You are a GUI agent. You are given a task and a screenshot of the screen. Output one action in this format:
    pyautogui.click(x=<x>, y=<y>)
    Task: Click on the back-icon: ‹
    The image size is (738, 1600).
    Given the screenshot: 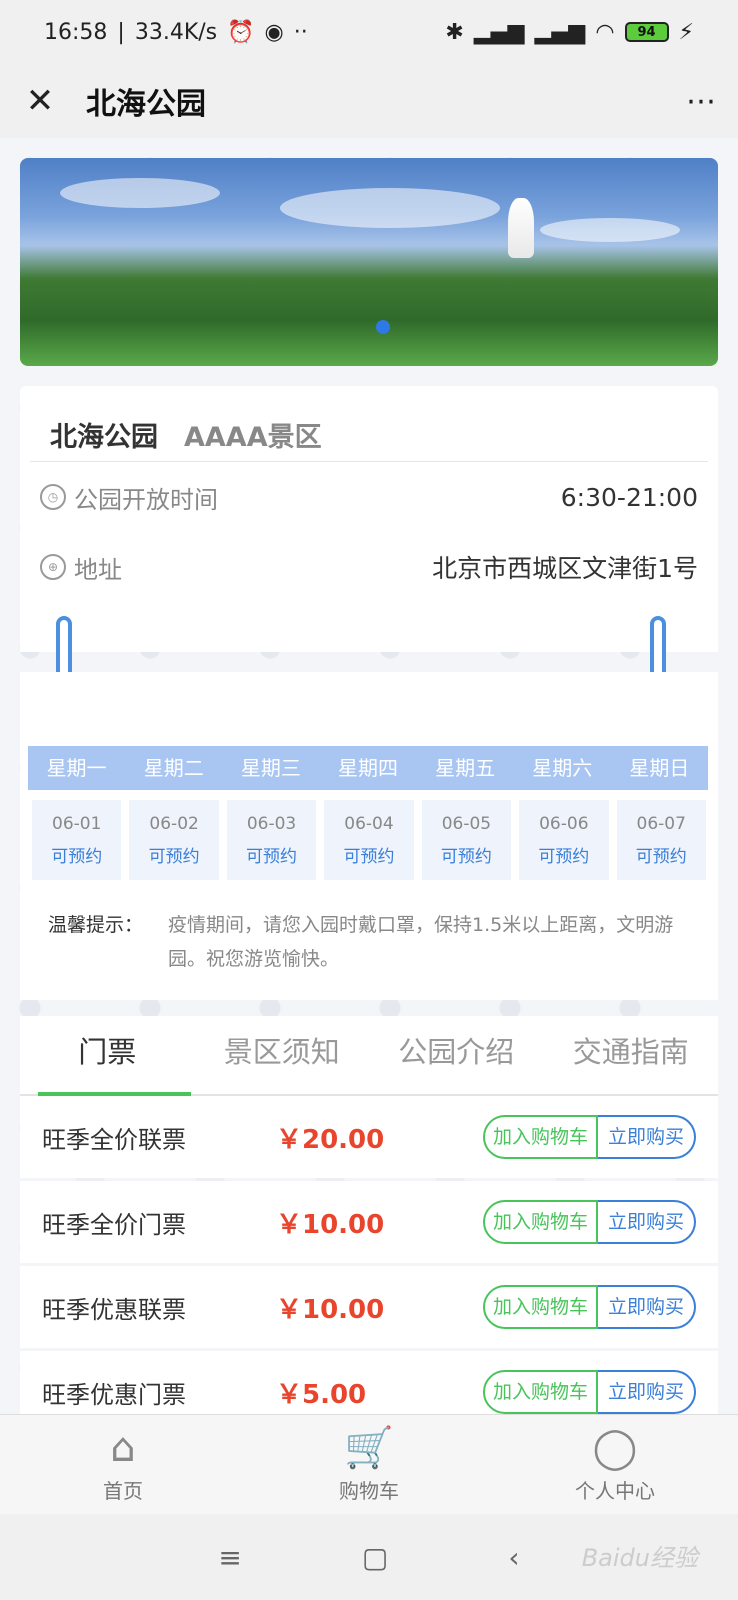 What is the action you would take?
    pyautogui.click(x=513, y=1557)
    